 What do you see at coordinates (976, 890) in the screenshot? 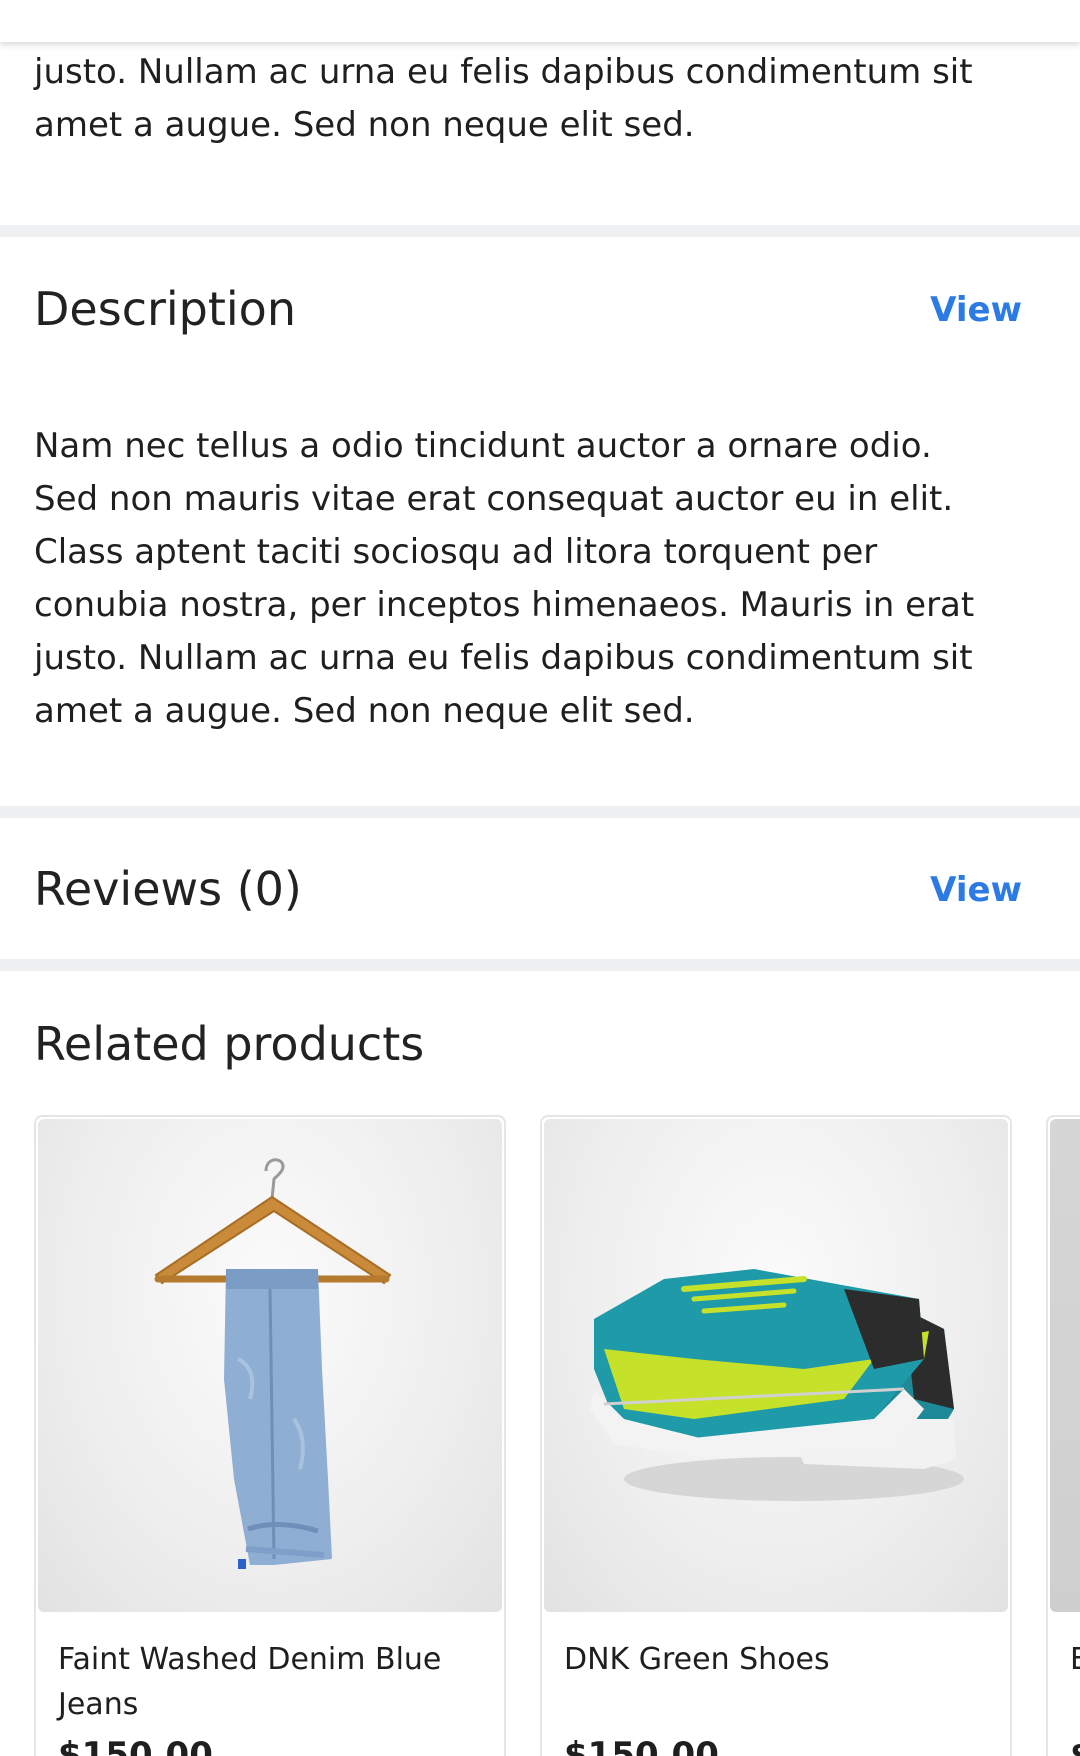
I see `reviews-view-link: View` at bounding box center [976, 890].